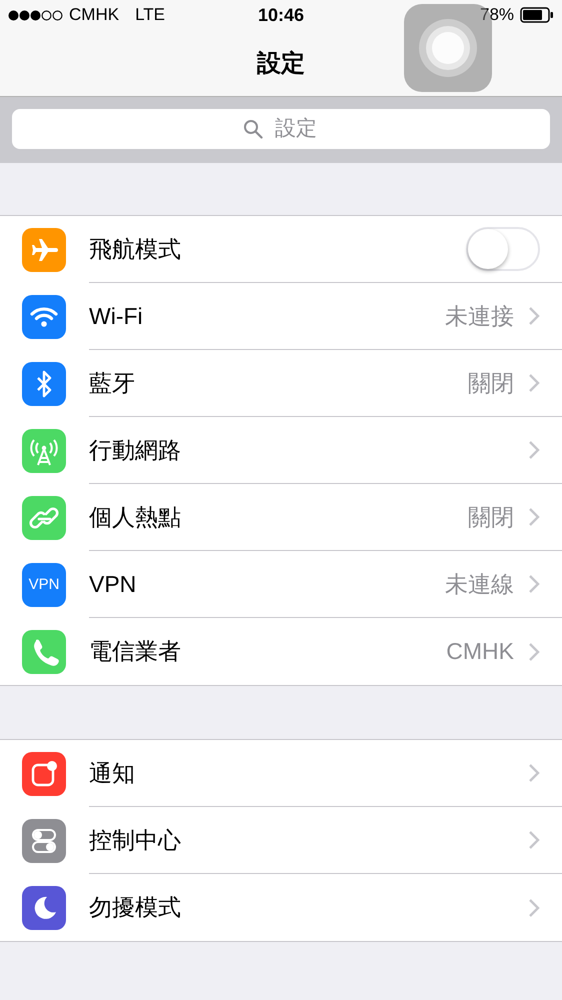  I want to click on setting-label: 電信業者, so click(267, 651).